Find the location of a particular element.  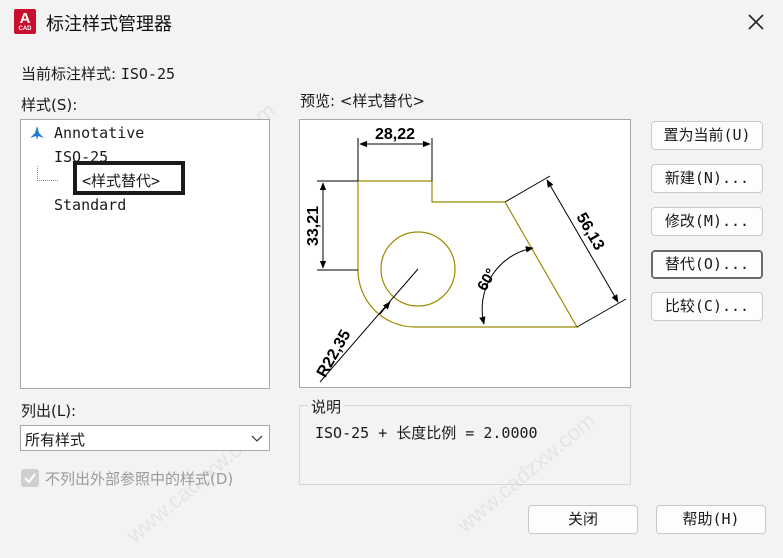

description-text: ISO-25 + 长度比例 = 2.0000 is located at coordinates (426, 433).